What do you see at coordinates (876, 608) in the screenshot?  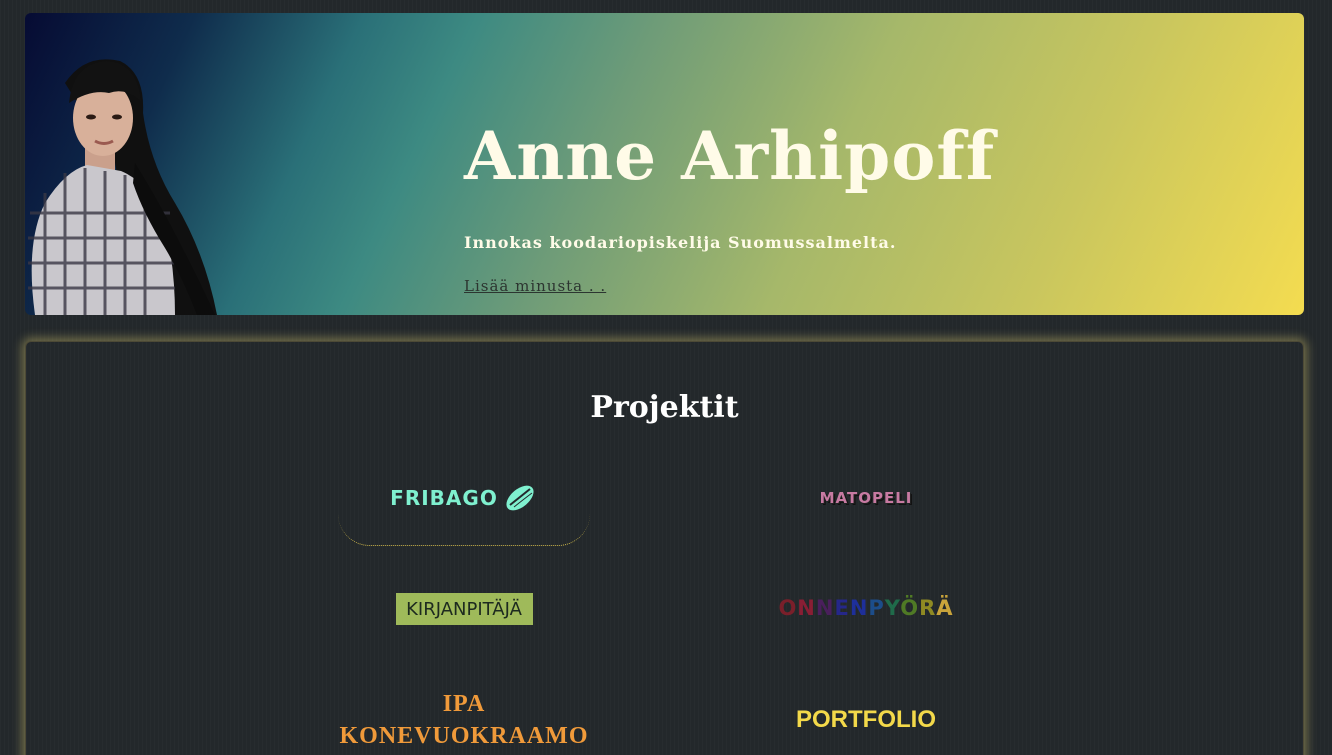 I see `onnenpyora-letter: P` at bounding box center [876, 608].